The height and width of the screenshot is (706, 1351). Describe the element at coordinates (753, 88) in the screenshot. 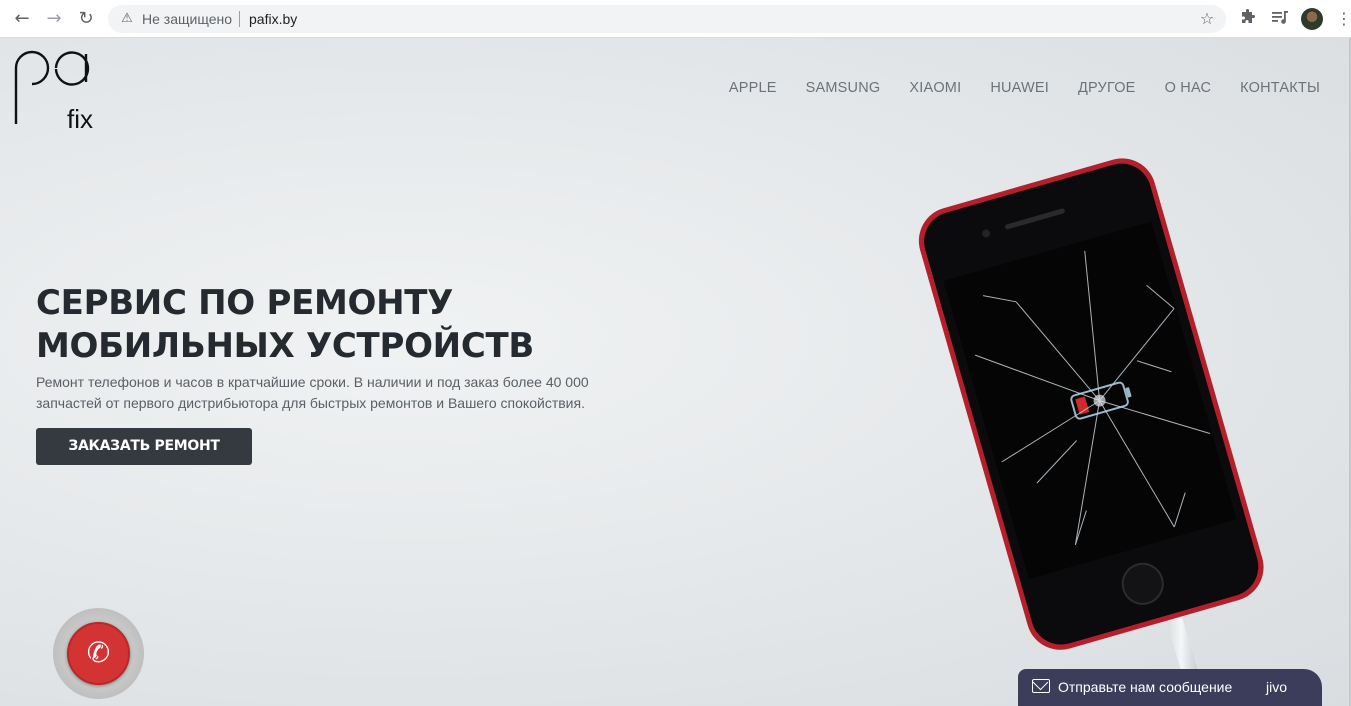

I see `nav-apple: APPLE` at that location.